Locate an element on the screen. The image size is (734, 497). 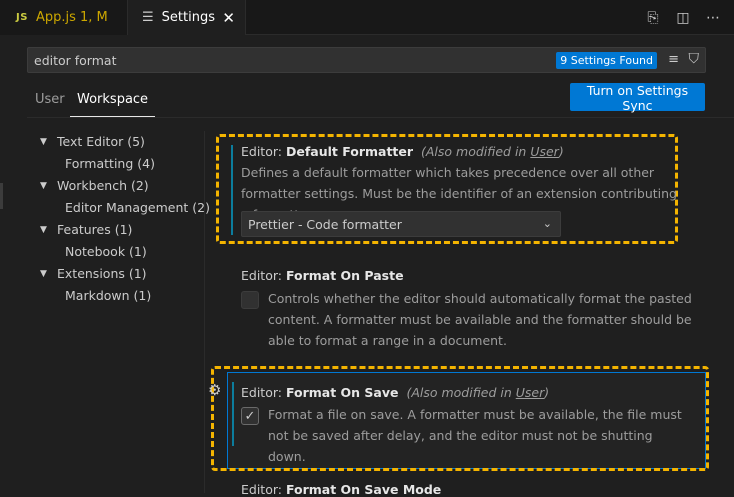
setting-title-format-on-save-mode: Editor: Format On Save Mode is located at coordinates (341, 489).